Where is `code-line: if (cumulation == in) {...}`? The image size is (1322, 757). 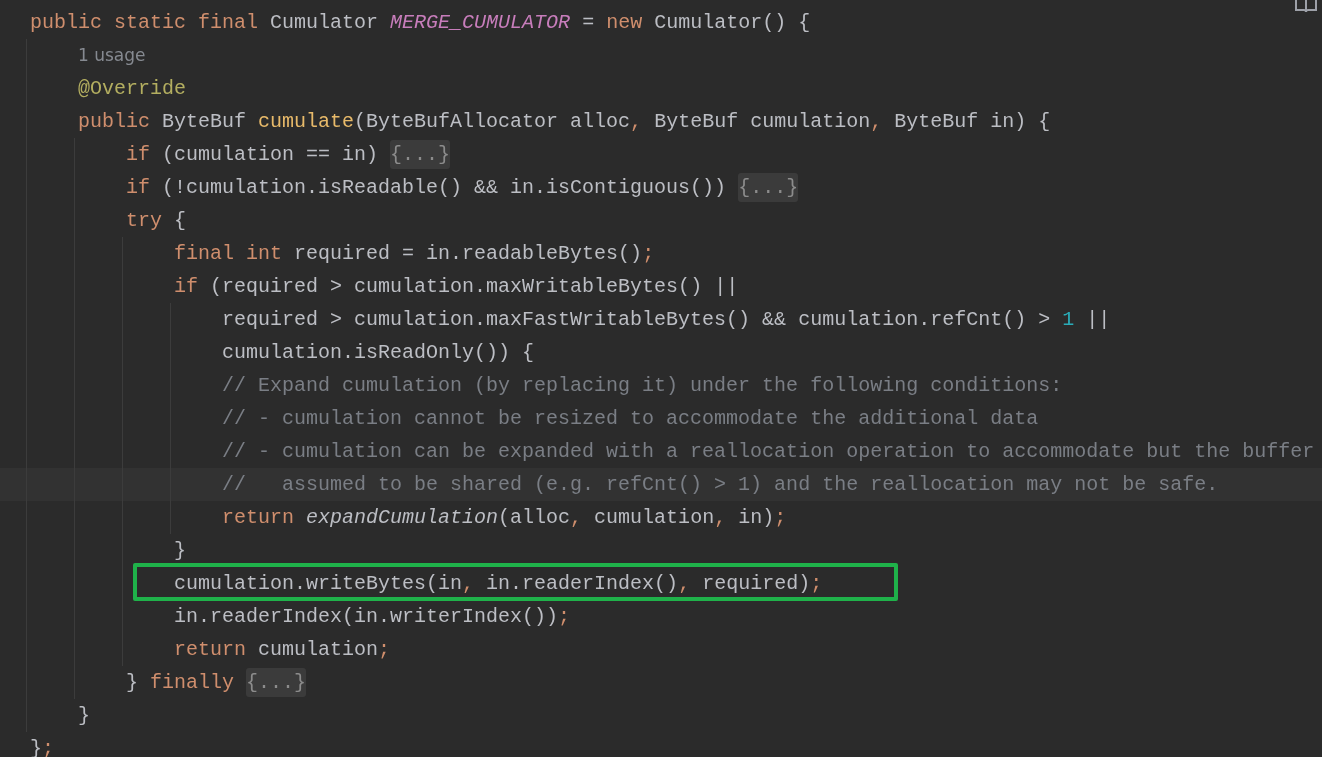
code-line: if (cumulation == in) {...} is located at coordinates (240, 154).